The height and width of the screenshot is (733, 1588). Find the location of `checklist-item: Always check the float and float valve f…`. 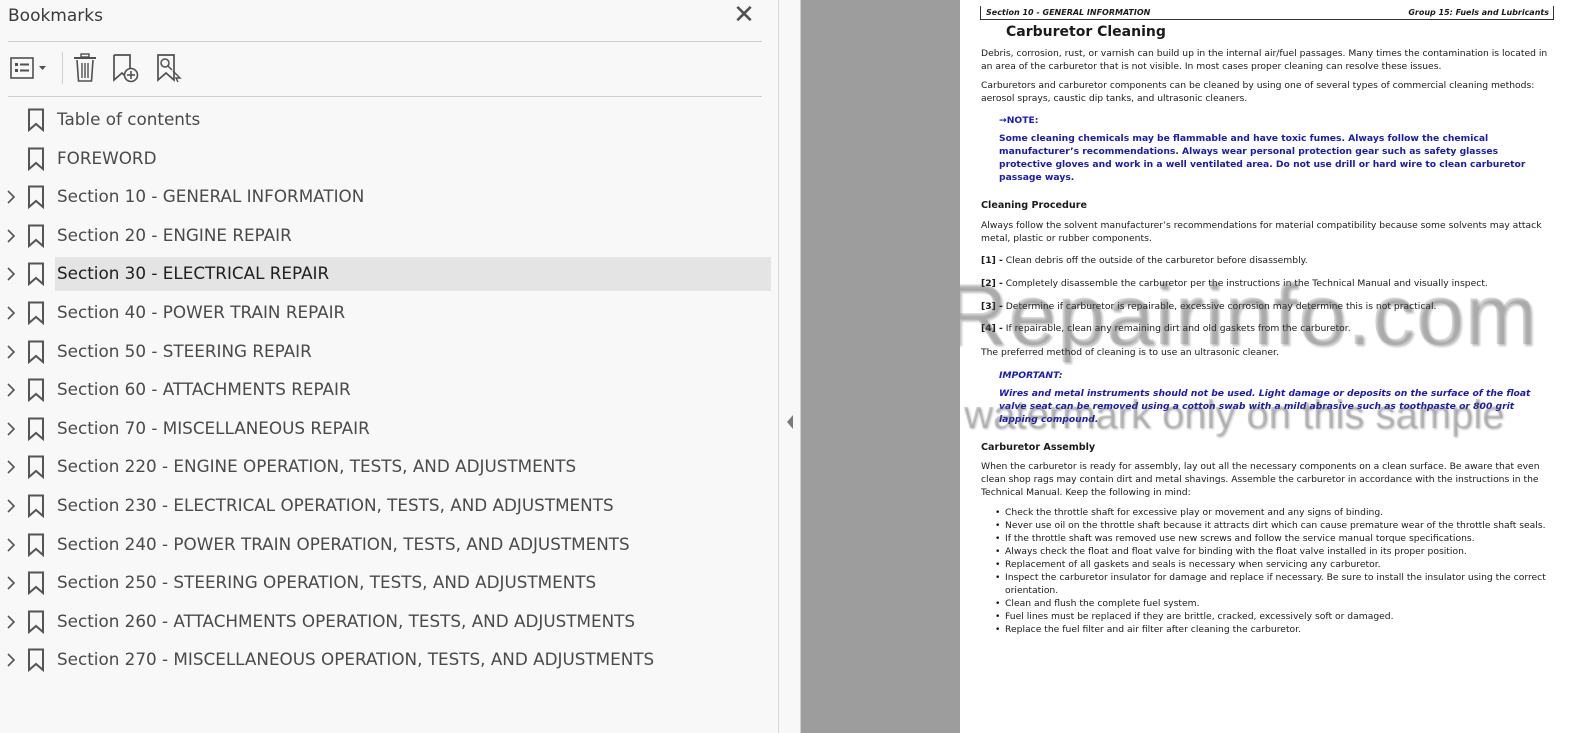

checklist-item: Always check the float and float valve f… is located at coordinates (1280, 551).